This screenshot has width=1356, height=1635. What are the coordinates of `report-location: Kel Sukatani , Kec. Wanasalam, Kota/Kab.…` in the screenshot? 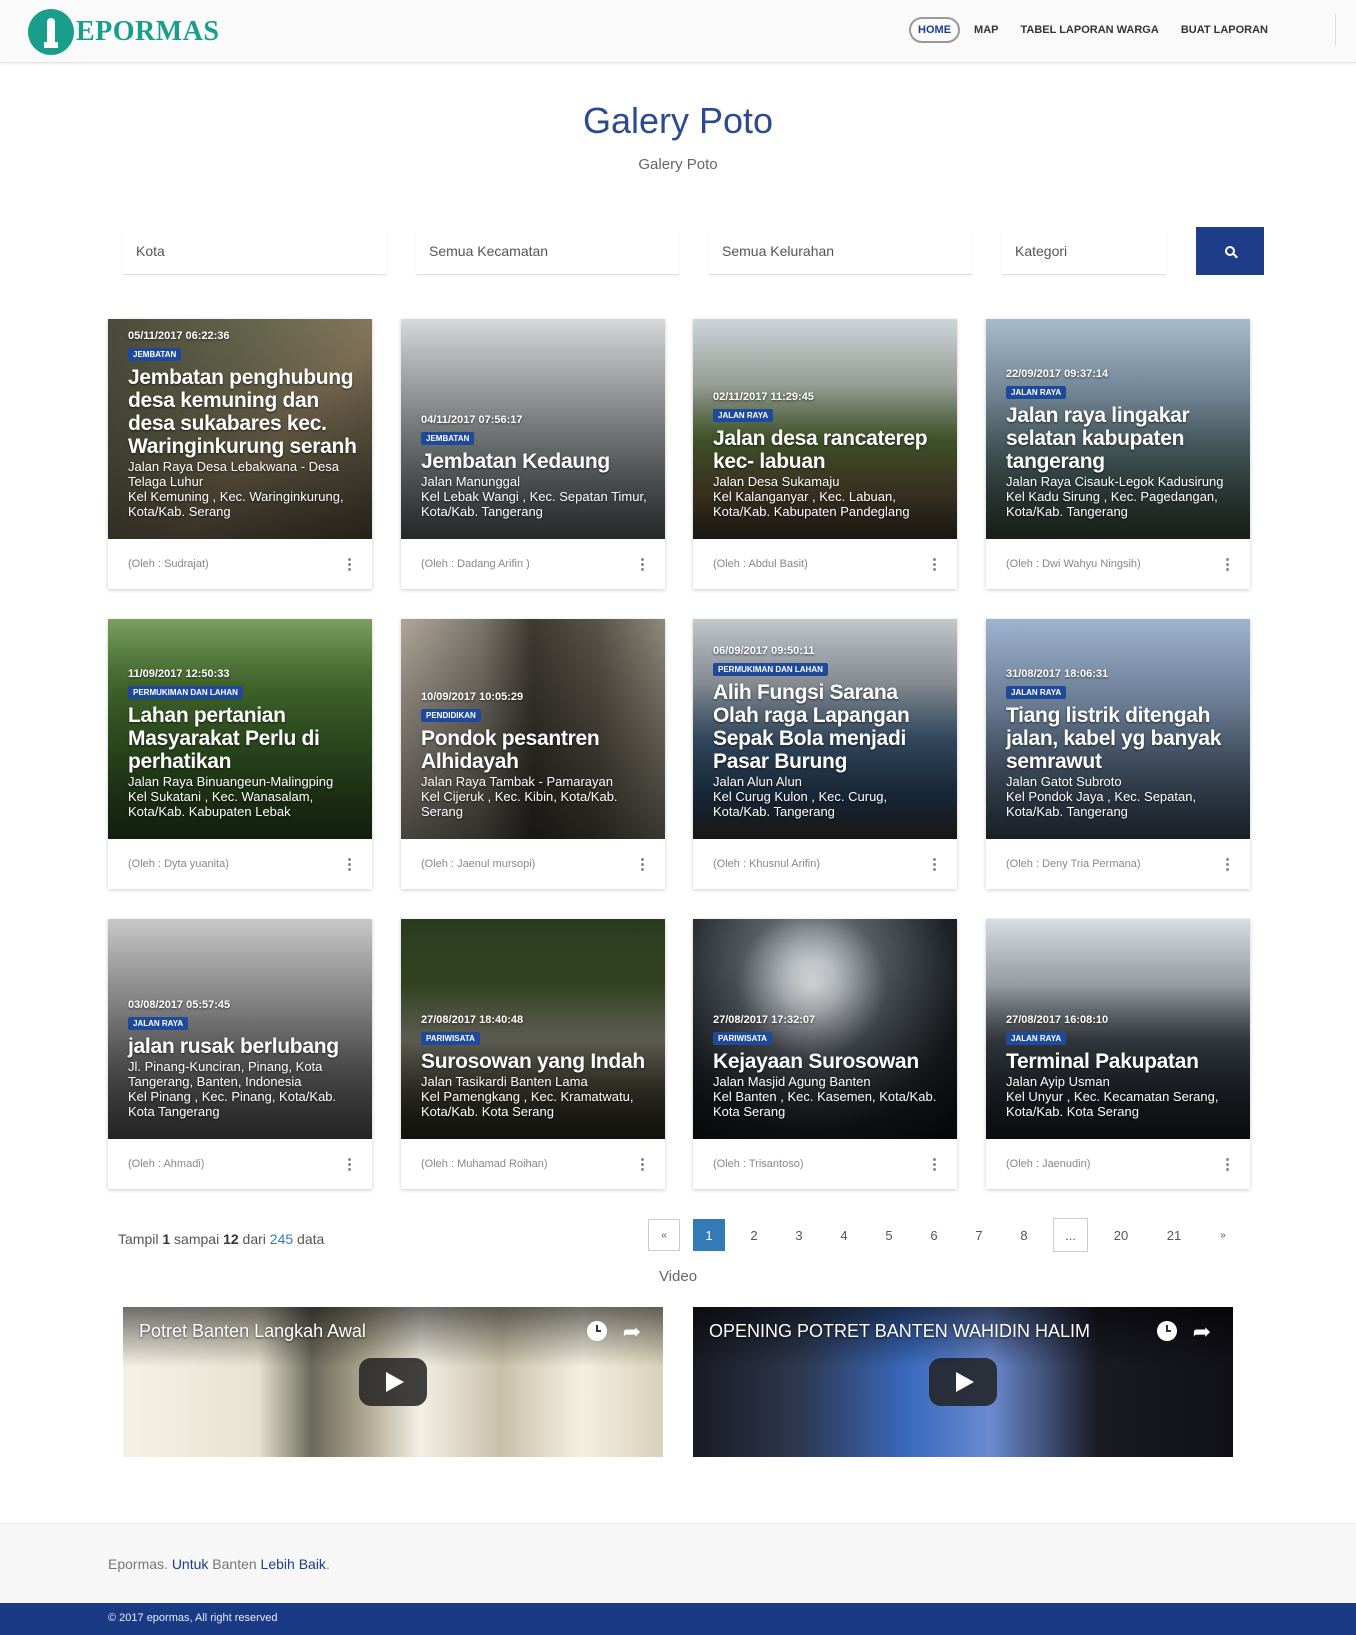 It's located at (221, 804).